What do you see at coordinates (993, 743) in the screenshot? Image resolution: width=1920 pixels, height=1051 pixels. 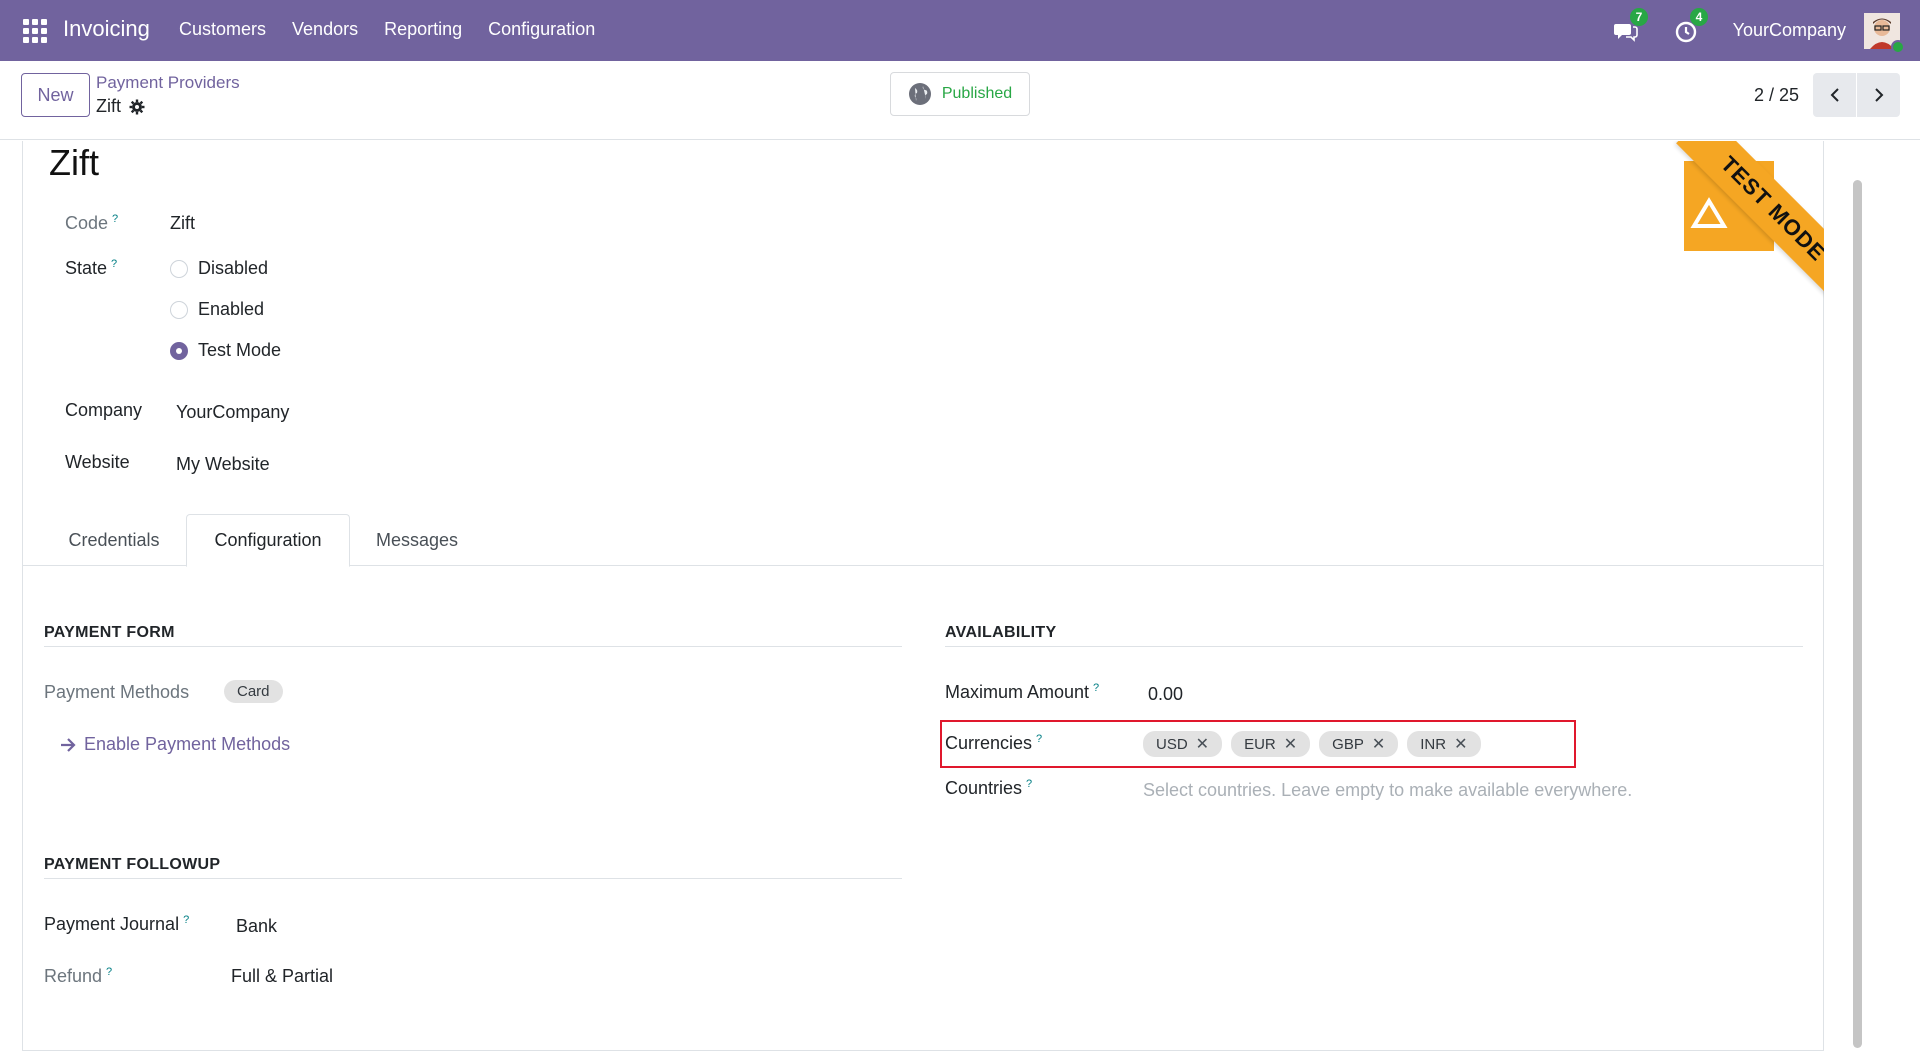 I see `currencies-label: Currencies?` at bounding box center [993, 743].